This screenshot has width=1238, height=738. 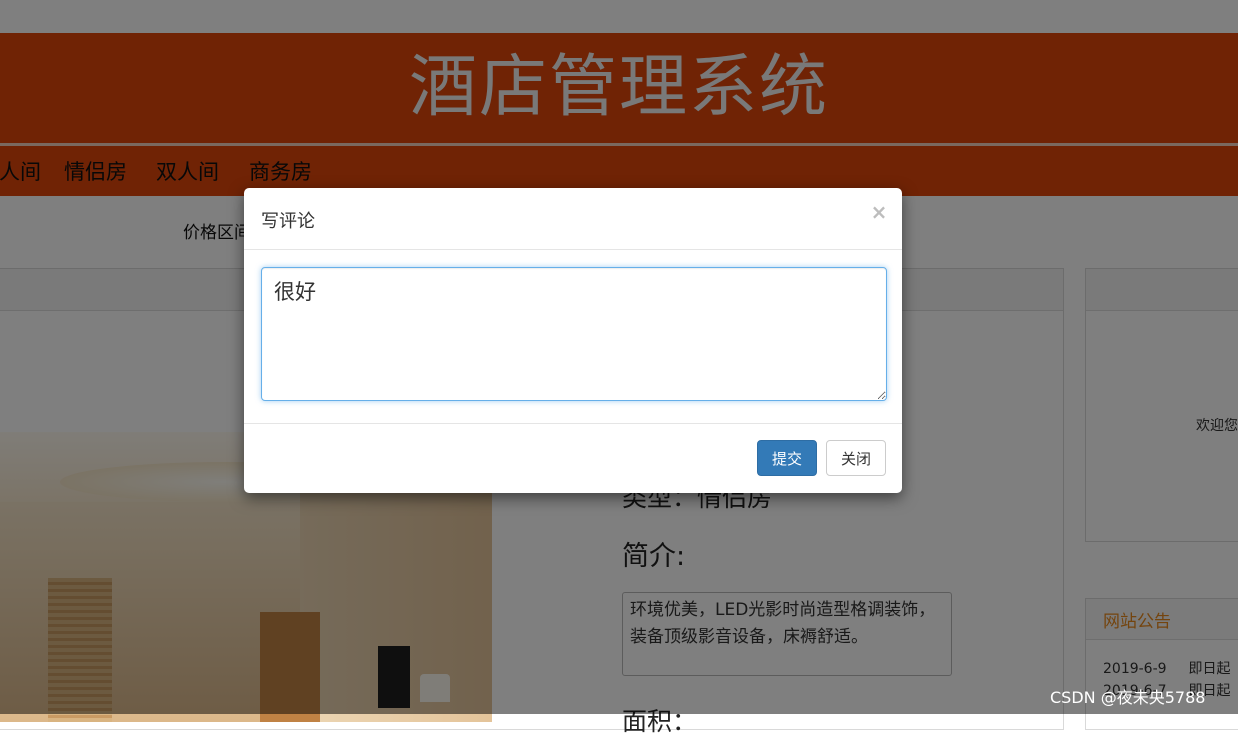 What do you see at coordinates (1128, 697) in the screenshot?
I see `watermark: CSDN @夜未央5788` at bounding box center [1128, 697].